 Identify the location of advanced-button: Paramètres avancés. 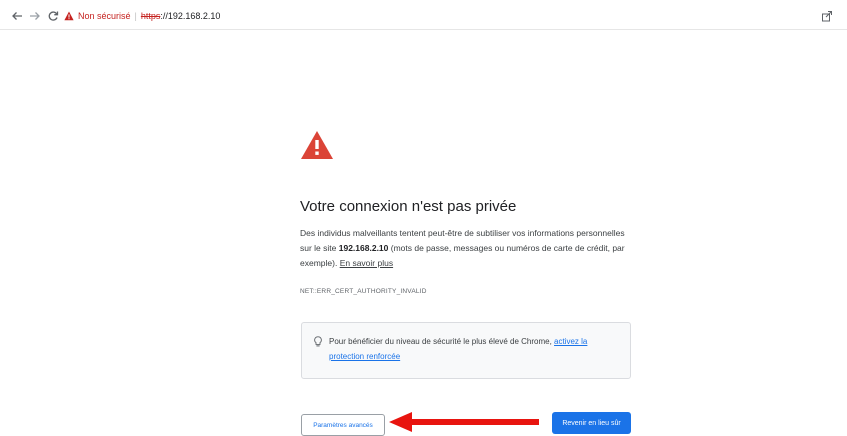
(343, 425).